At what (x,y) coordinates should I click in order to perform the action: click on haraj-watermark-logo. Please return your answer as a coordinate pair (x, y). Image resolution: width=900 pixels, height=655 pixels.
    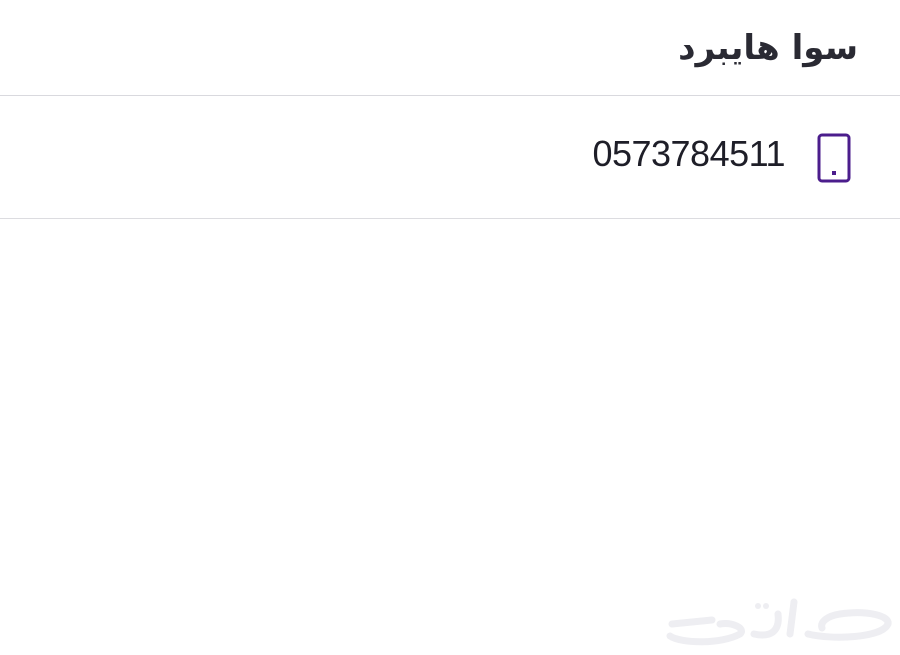
    Looking at the image, I should click on (779, 621).